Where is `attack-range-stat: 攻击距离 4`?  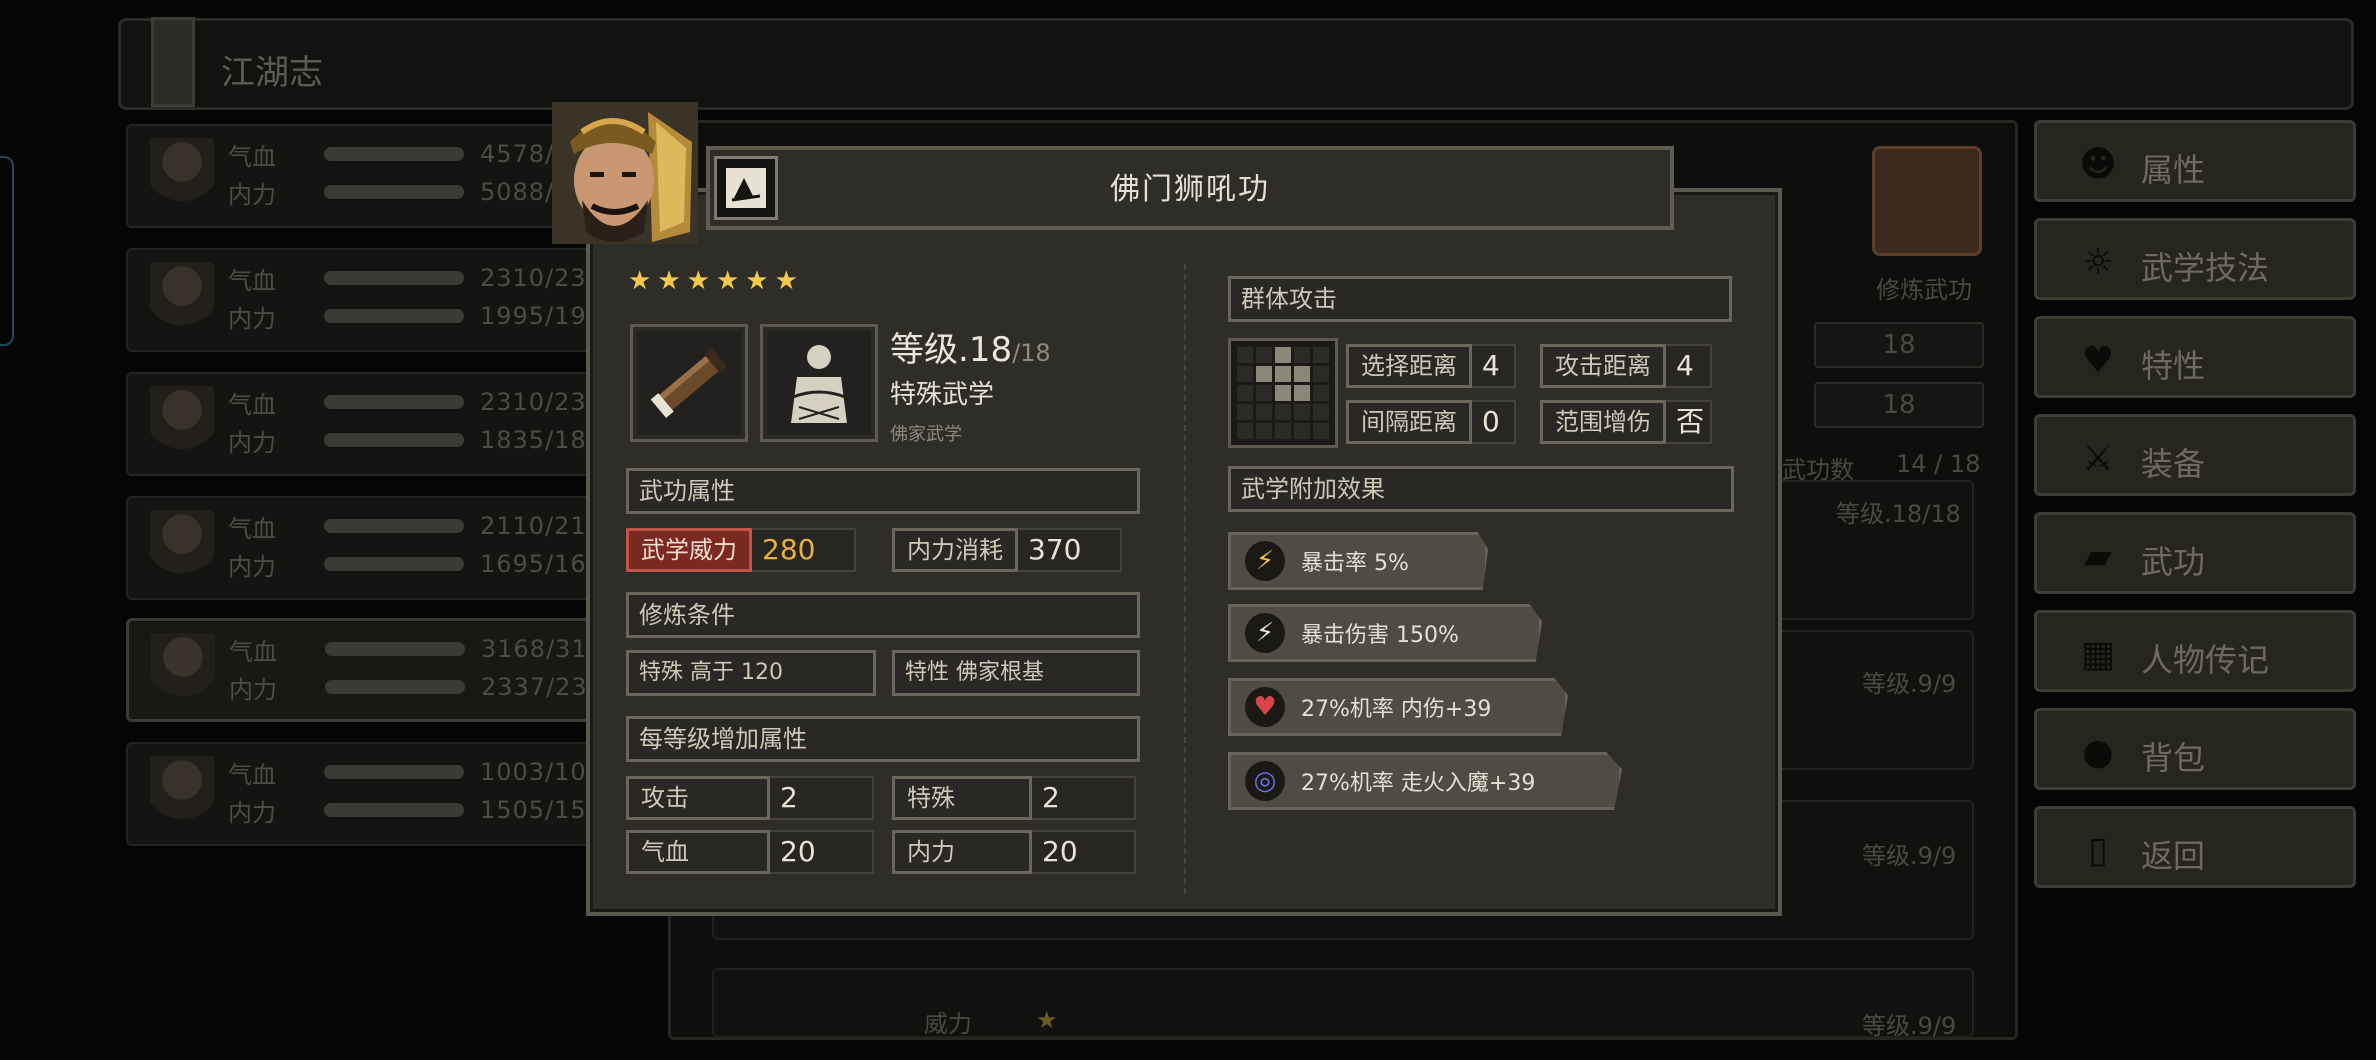
attack-range-stat: 攻击距离 4 is located at coordinates (1635, 366).